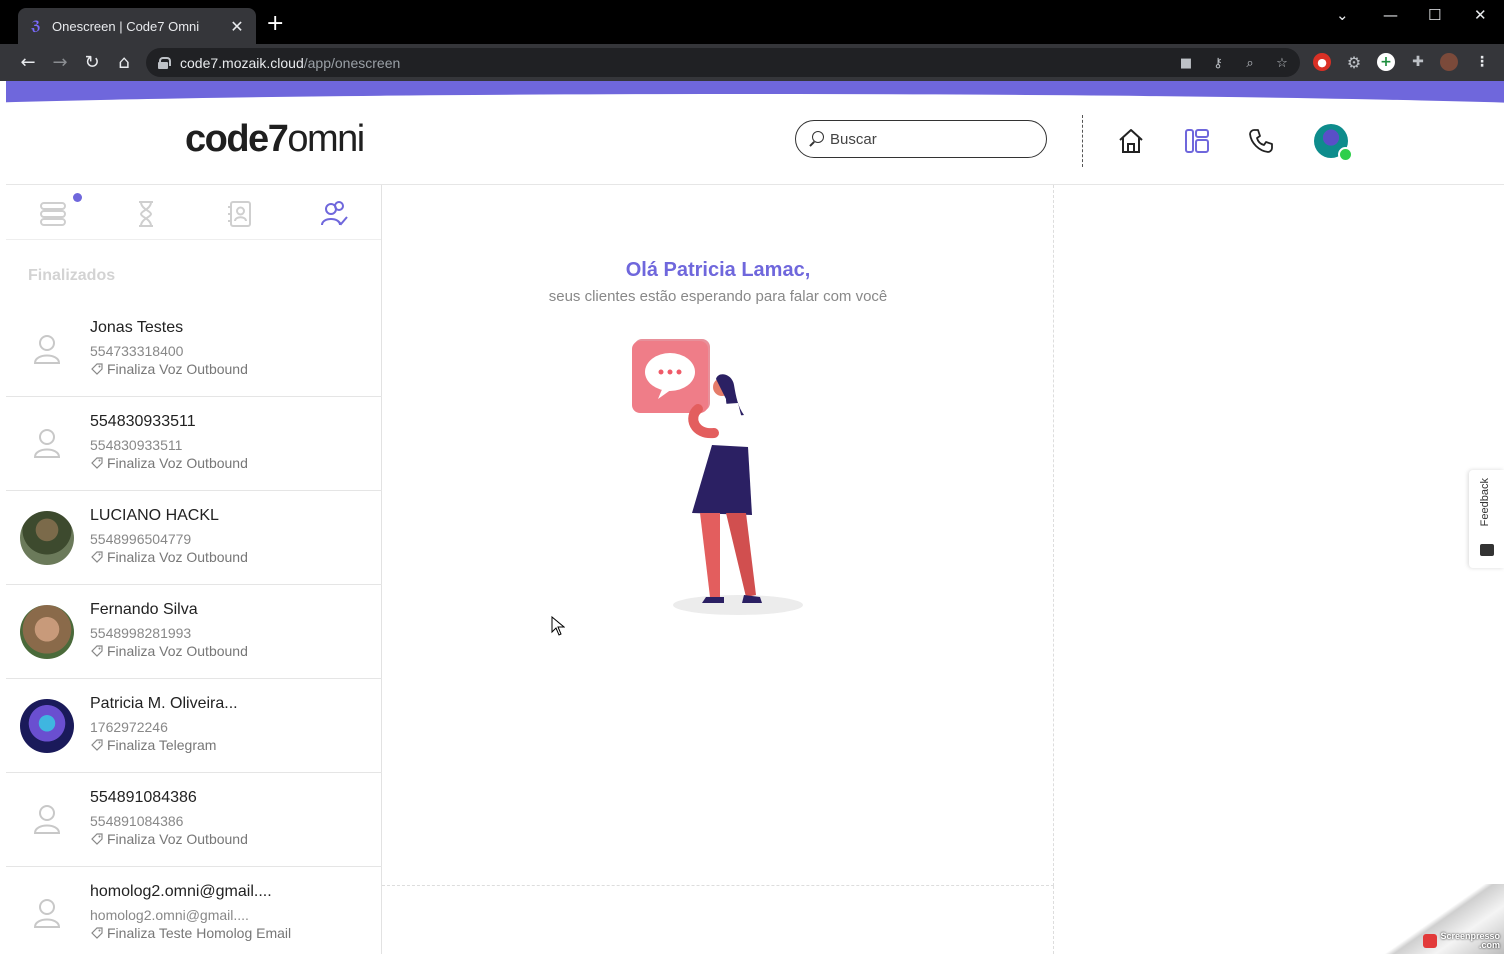 The width and height of the screenshot is (1504, 954). I want to click on screenpresso-text: Screenpresso .com, so click(1470, 941).